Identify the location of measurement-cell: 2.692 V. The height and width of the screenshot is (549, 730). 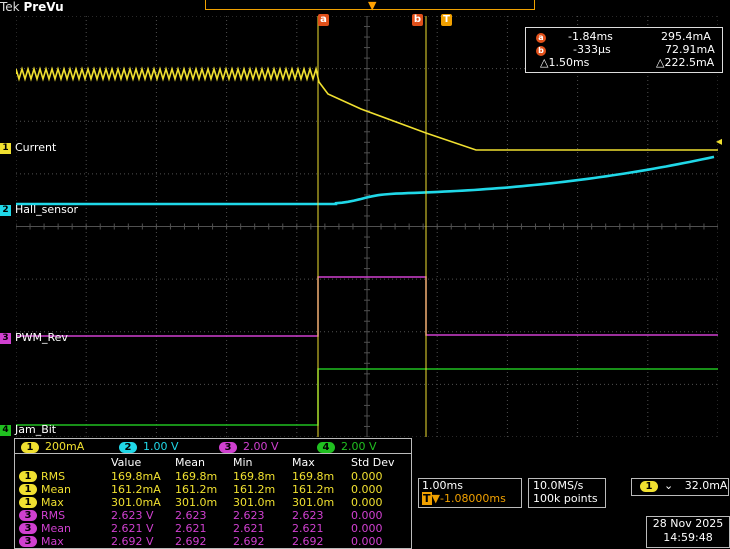
(132, 541).